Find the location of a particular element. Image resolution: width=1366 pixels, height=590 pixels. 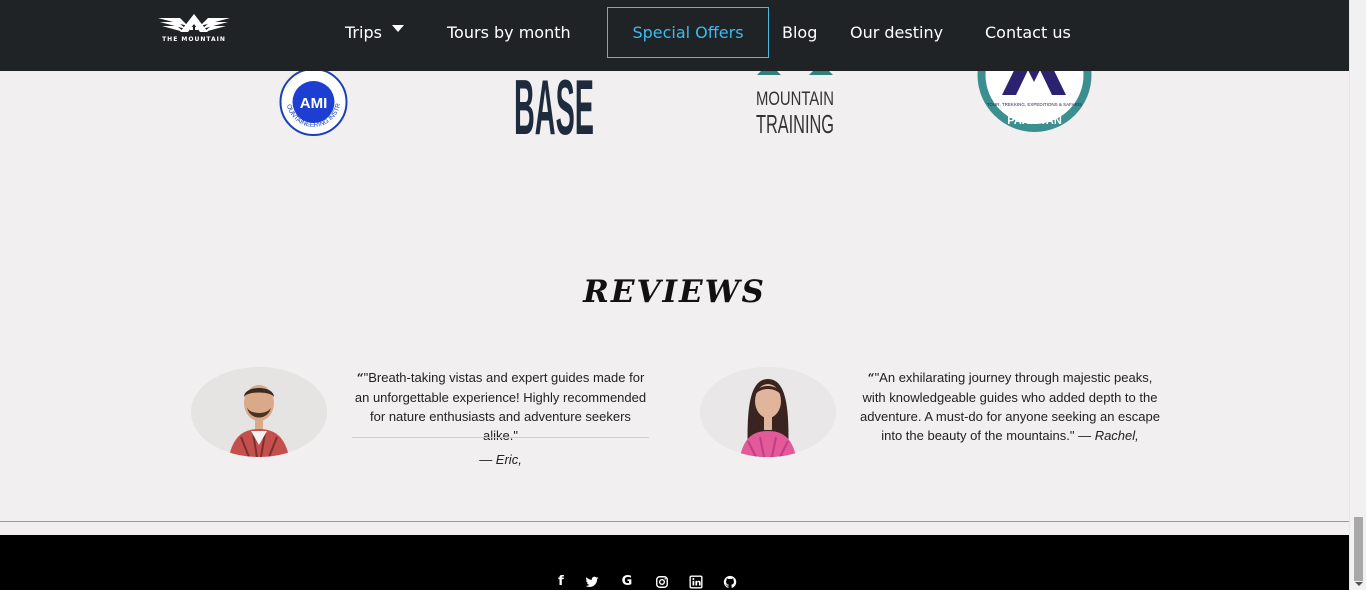

nav-trips: Trips is located at coordinates (374, 32).